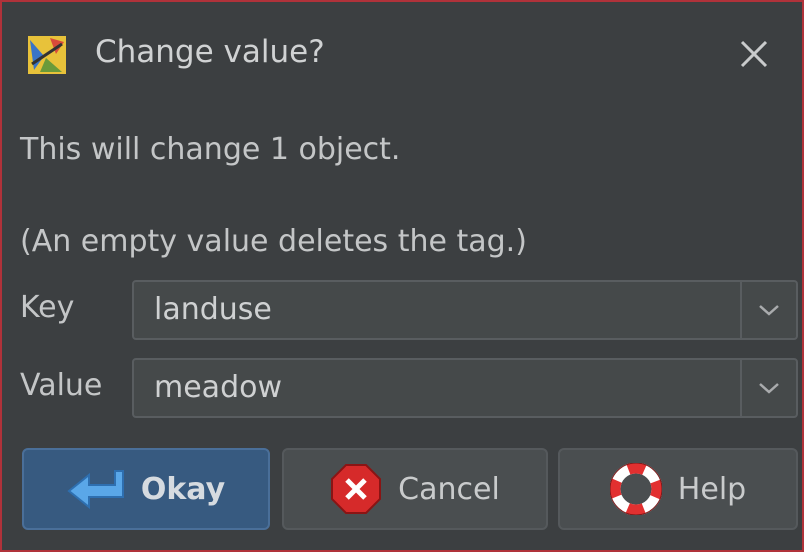 The height and width of the screenshot is (552, 804). What do you see at coordinates (356, 489) in the screenshot?
I see `cancel-x-icon` at bounding box center [356, 489].